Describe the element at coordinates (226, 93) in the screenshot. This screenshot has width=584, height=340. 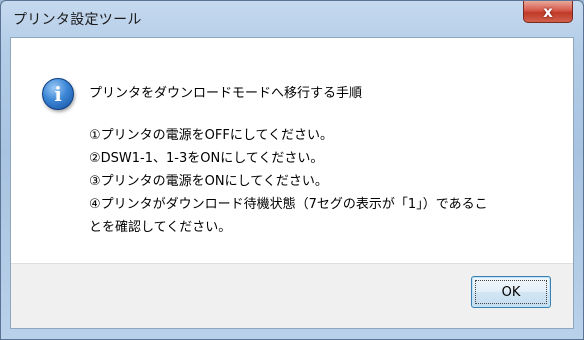
I see `message-heading: プリンタをダウンロードモードへ移行する手順` at that location.